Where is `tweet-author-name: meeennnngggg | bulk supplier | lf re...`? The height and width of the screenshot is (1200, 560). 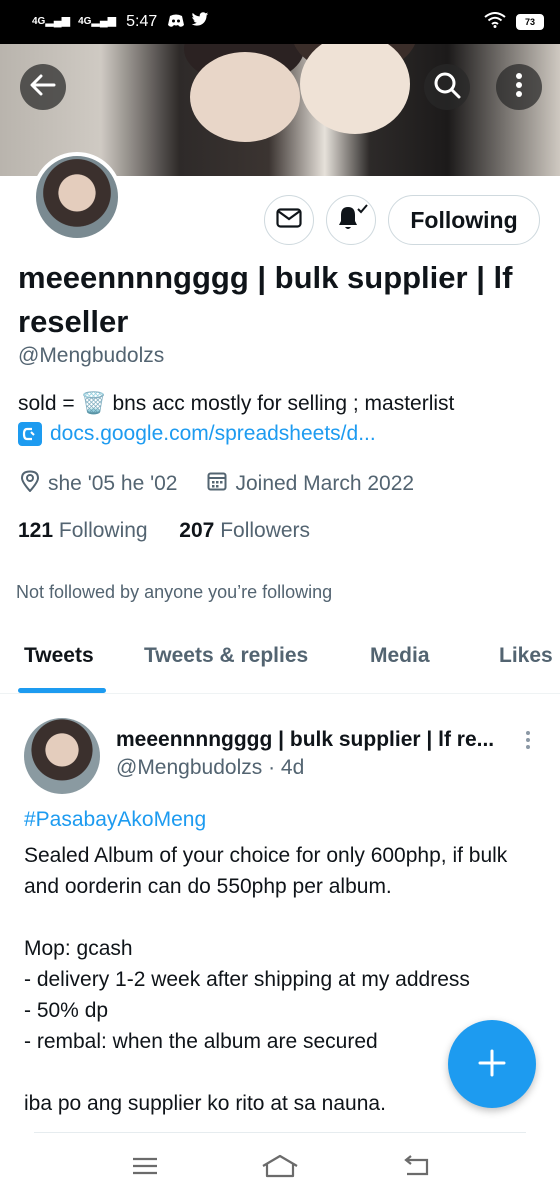
tweet-author-name: meeennnngggg | bulk supplier | lf re... is located at coordinates (306, 740).